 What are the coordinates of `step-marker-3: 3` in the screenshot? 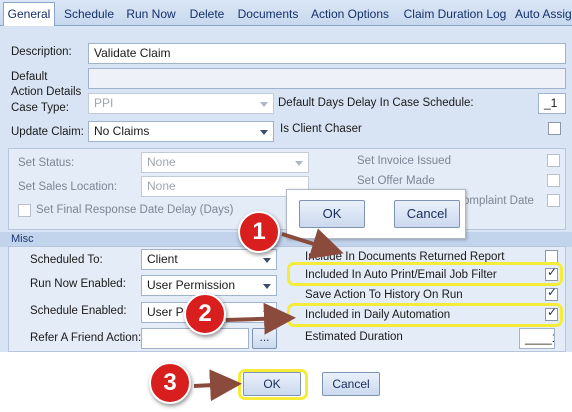 It's located at (170, 383).